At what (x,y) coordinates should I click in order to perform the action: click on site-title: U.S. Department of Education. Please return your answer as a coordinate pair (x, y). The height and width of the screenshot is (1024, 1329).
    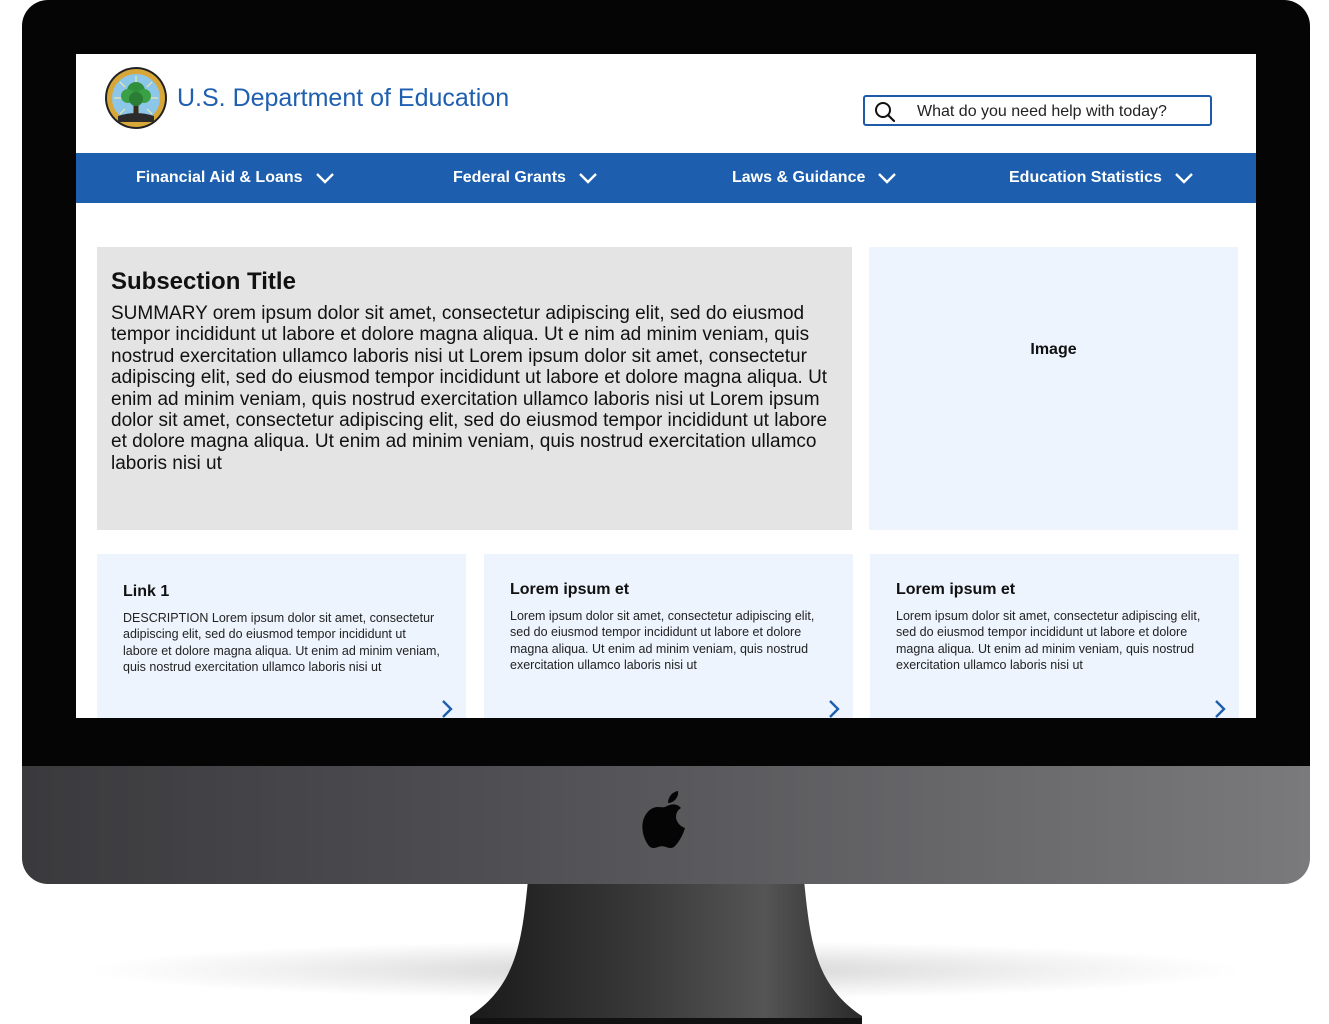
    Looking at the image, I should click on (343, 98).